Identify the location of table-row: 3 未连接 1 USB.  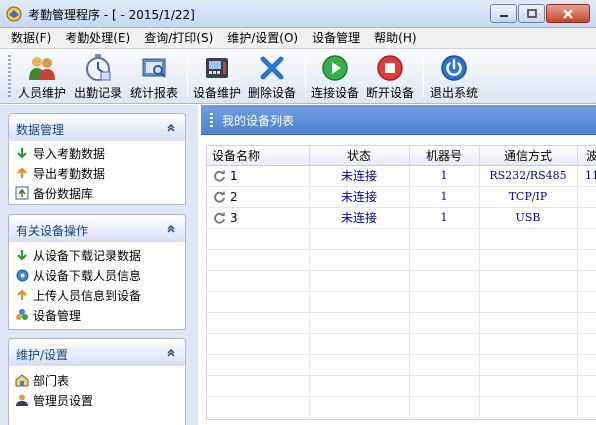
(401, 218).